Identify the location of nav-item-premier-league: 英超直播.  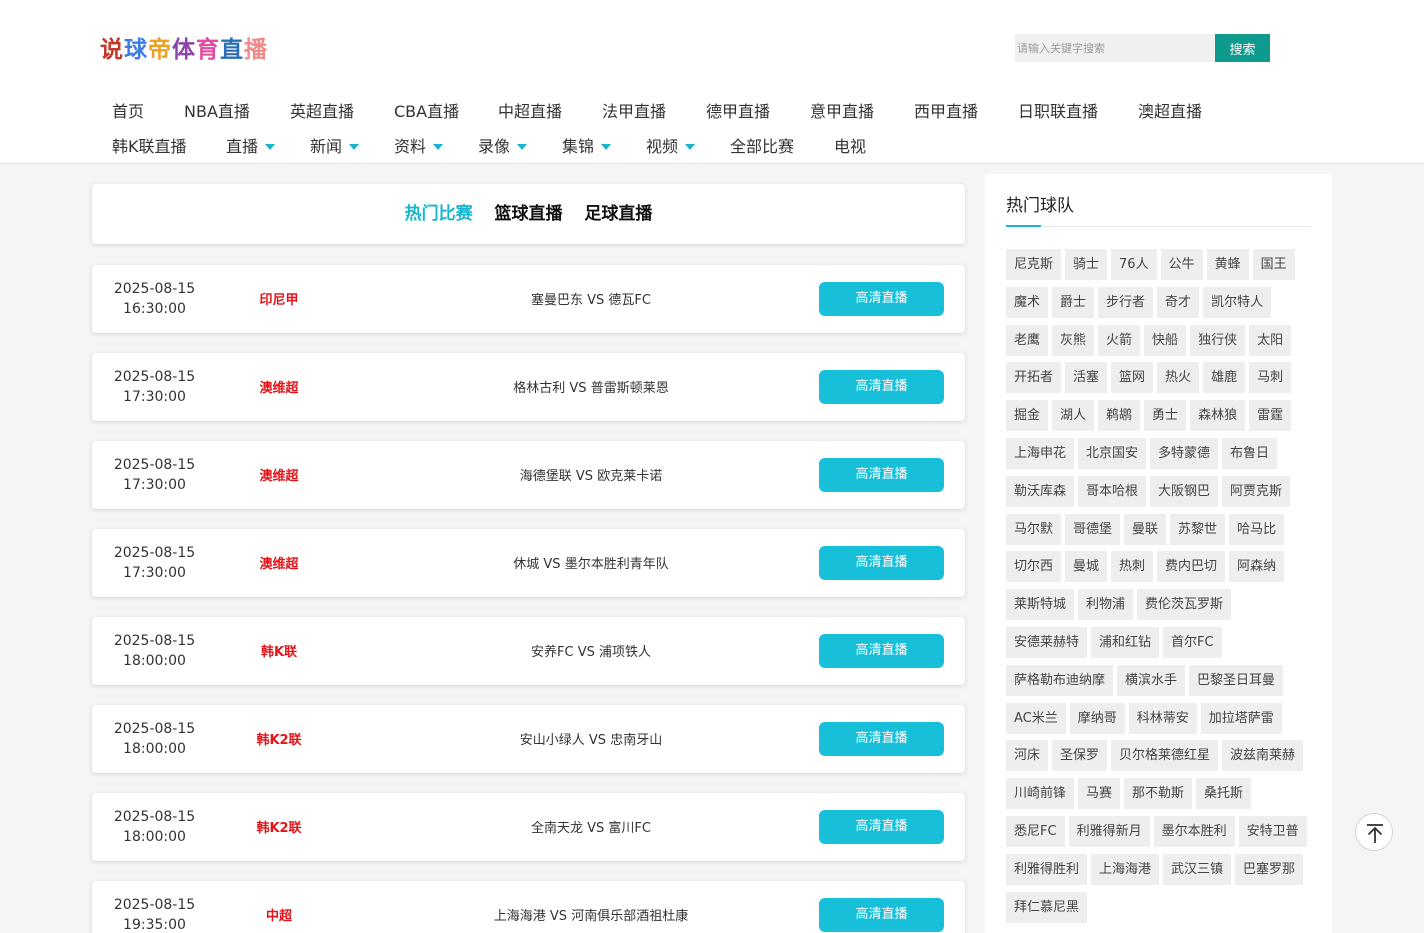
(322, 112).